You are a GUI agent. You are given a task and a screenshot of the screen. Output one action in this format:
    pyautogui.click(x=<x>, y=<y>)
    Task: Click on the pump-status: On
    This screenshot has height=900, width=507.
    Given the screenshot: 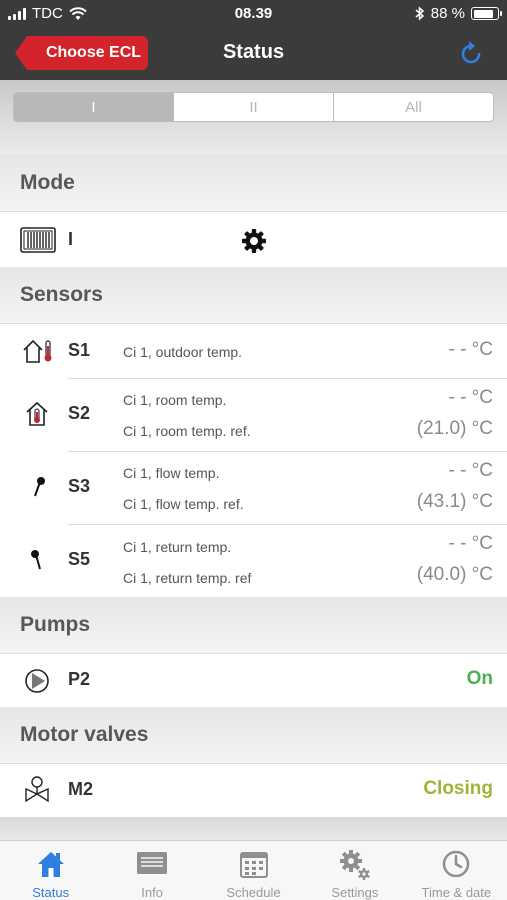 What is the action you would take?
    pyautogui.click(x=479, y=678)
    